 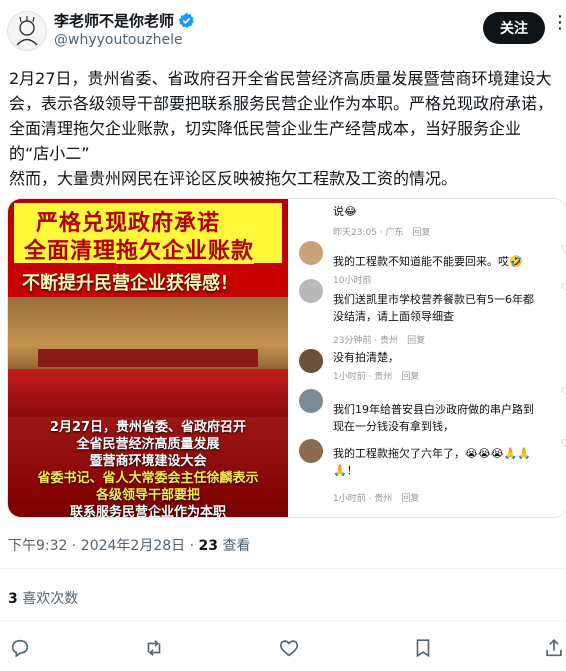 I want to click on banner-line2-b: 拖欠企业账款, so click(x=185, y=251).